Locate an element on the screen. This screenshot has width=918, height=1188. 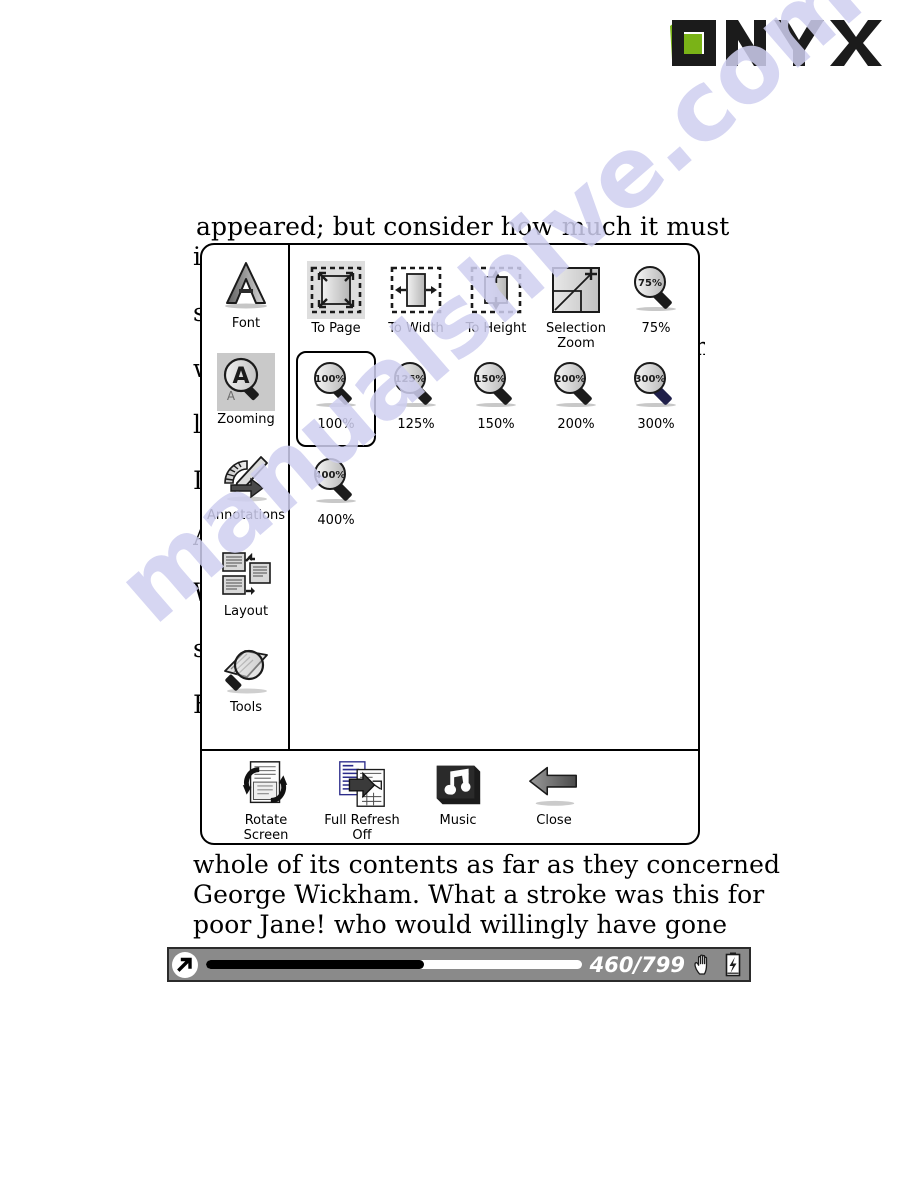
magnifier-300-icon-wrap: 300% is located at coordinates (656, 386).